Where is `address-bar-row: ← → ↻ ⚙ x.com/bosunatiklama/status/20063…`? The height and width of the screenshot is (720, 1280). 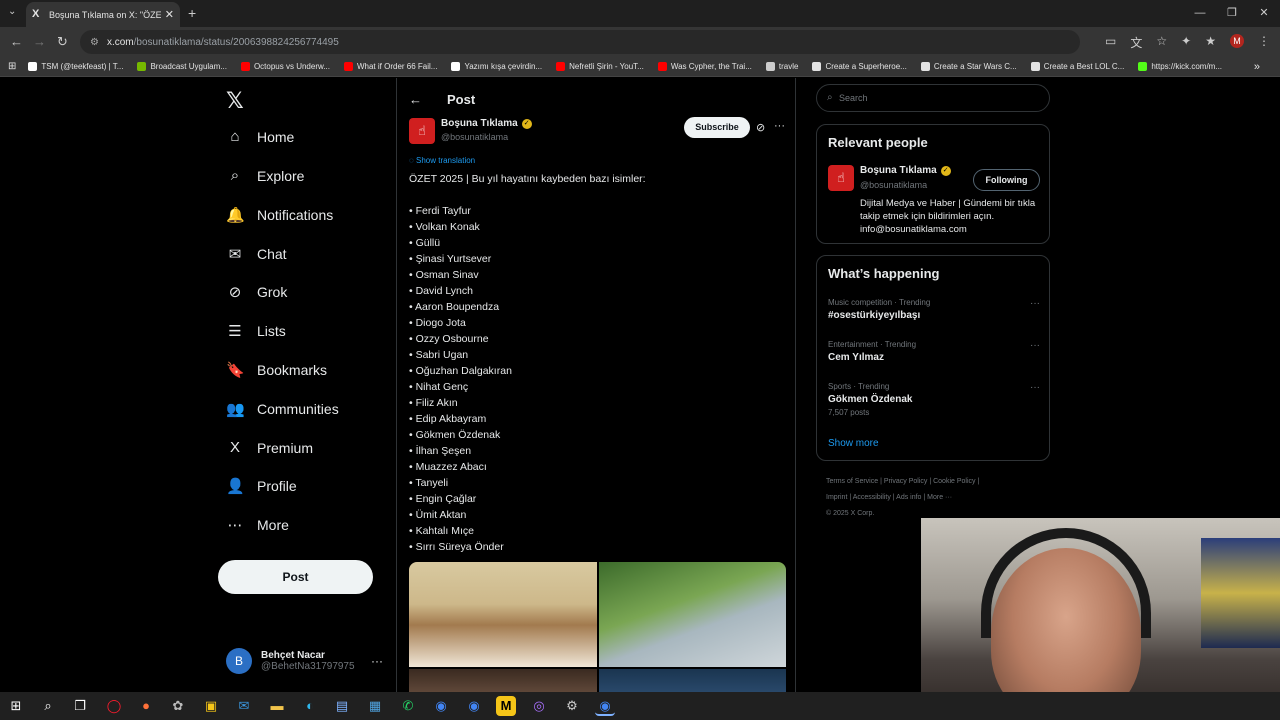
address-bar-row: ← → ↻ ⚙ x.com/bosunatiklama/status/20063… is located at coordinates (640, 42).